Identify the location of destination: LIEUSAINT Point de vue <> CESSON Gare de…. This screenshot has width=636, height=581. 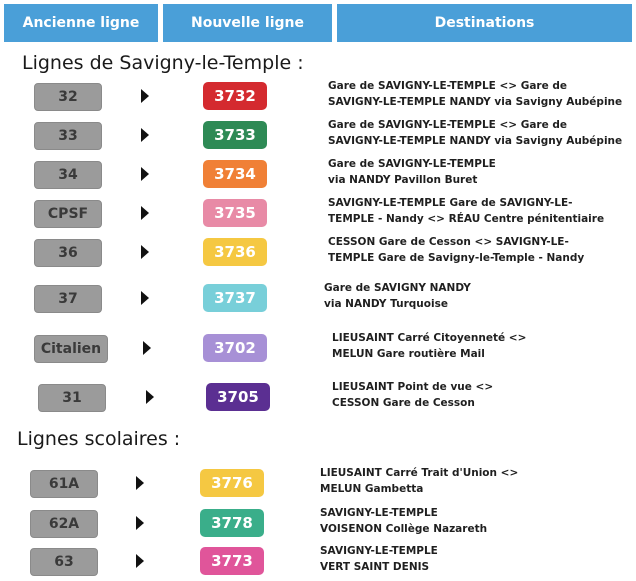
(412, 395).